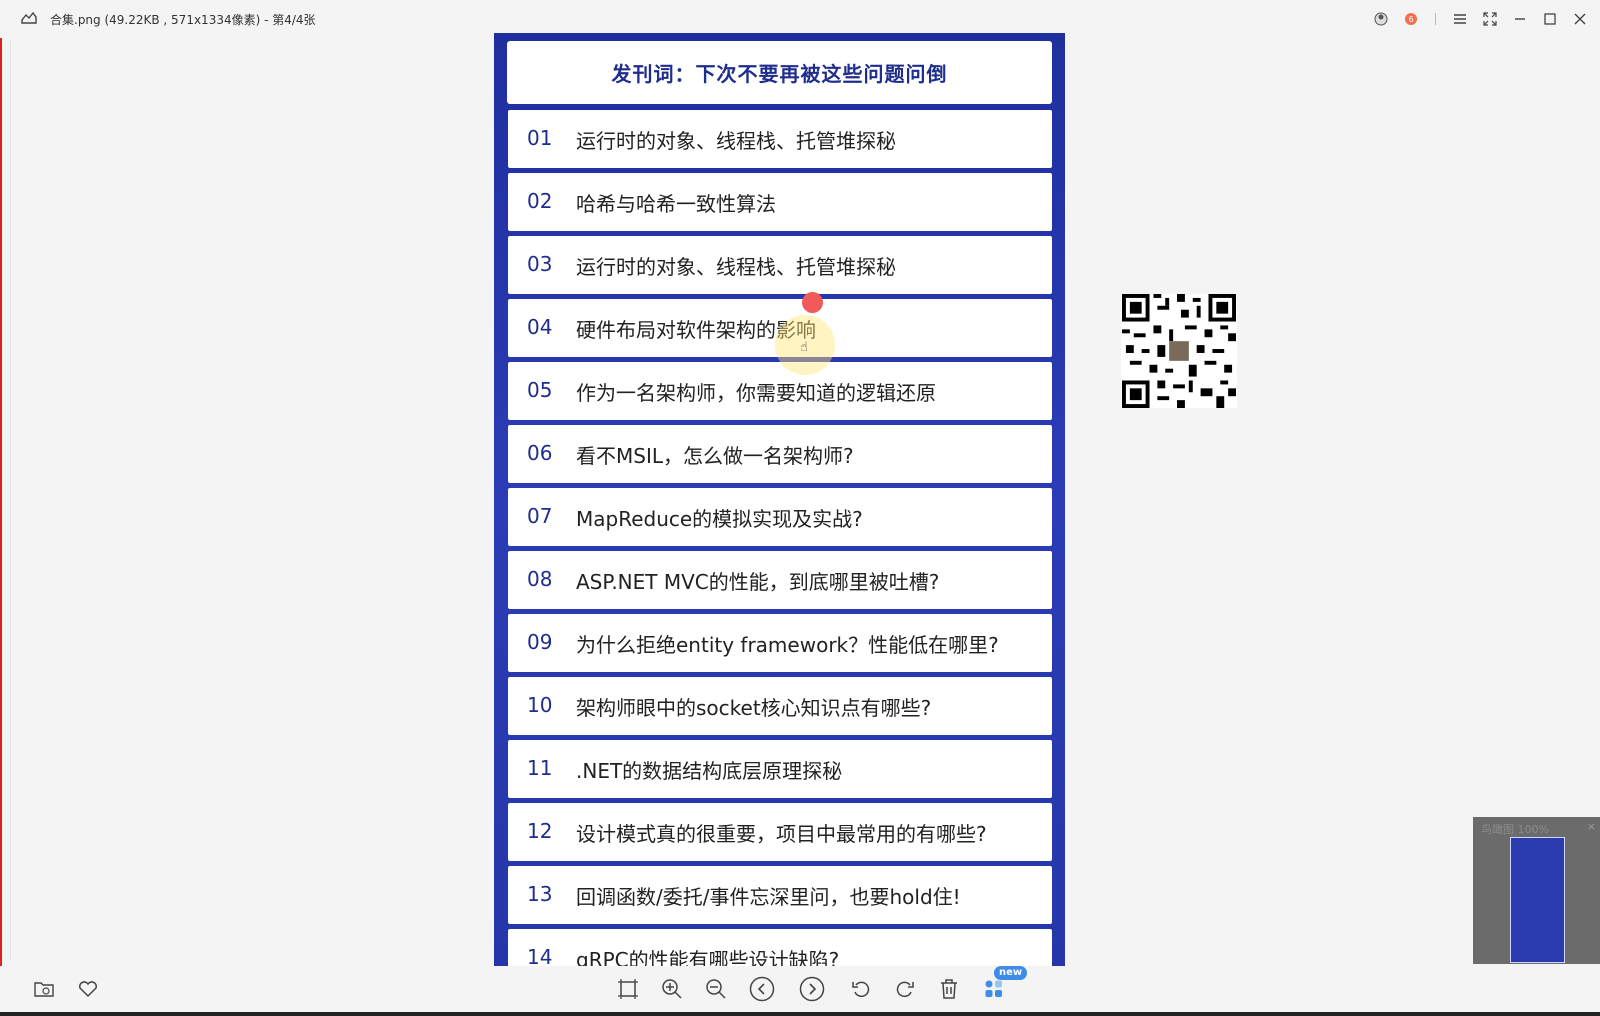  I want to click on item-label: ASP.NET MVC的性能，到底哪里被吐槽?, so click(758, 582).